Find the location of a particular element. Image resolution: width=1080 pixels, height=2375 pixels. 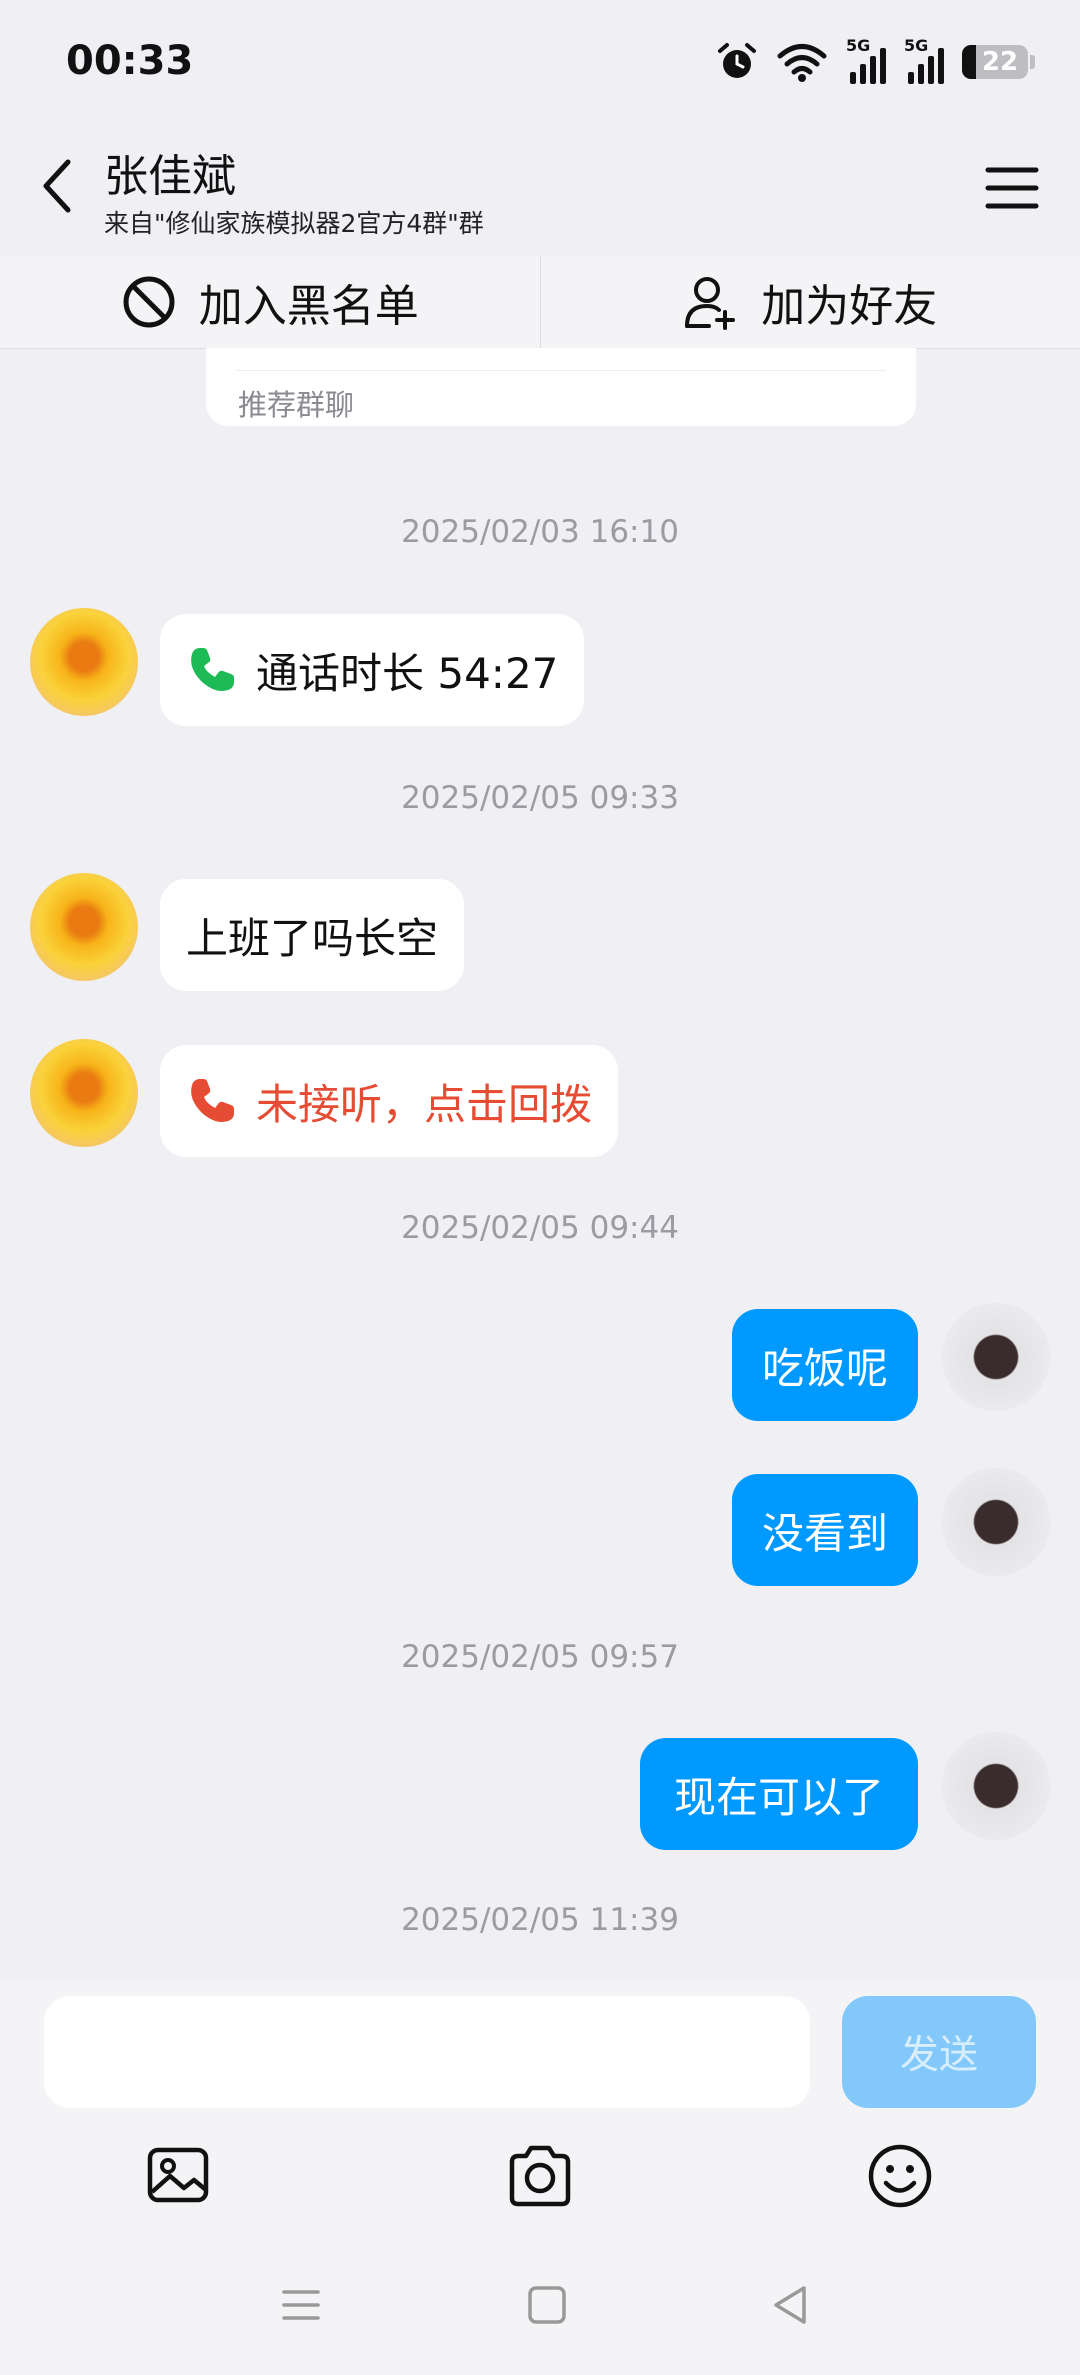

timestamp: 2025/02/03 16:10 is located at coordinates (540, 532).